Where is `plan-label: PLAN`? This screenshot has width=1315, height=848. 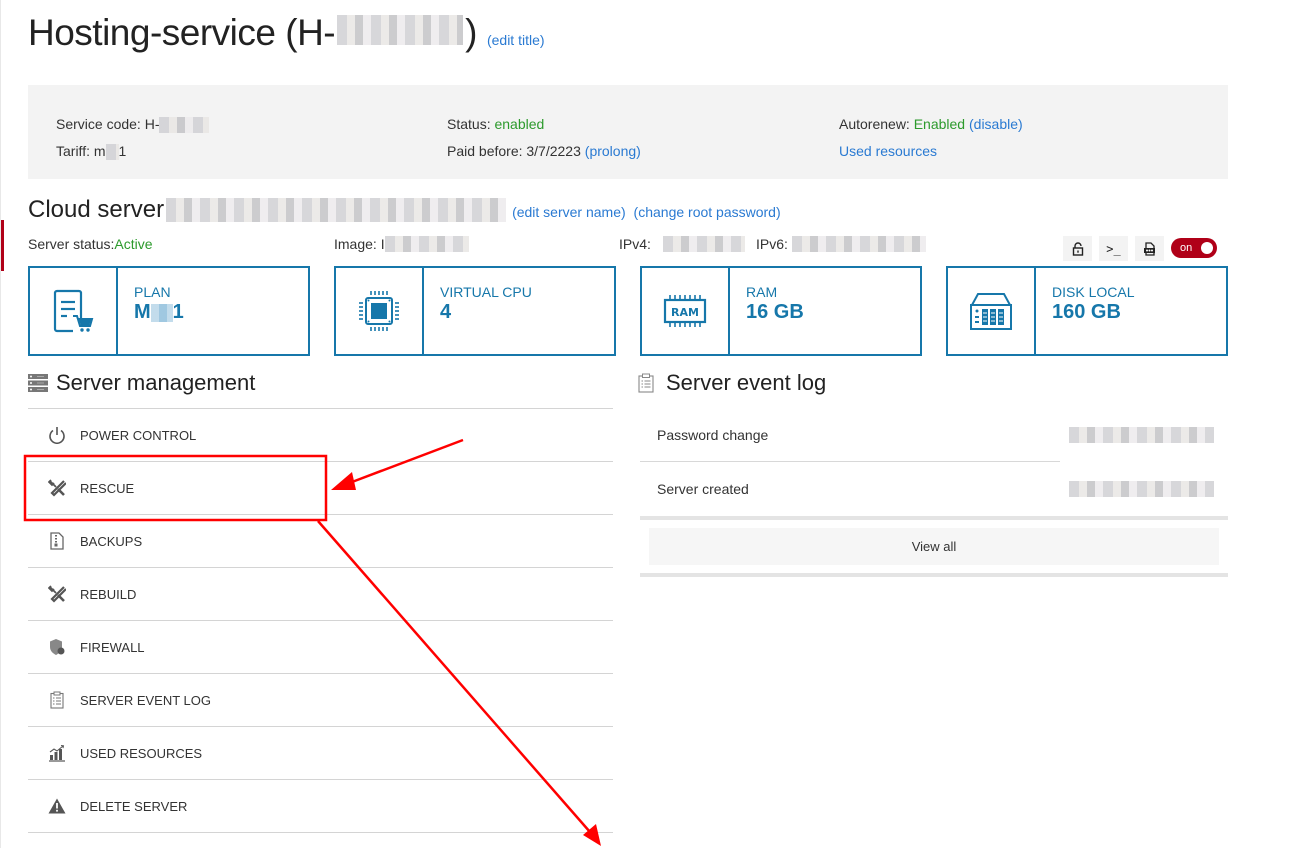
plan-label: PLAN is located at coordinates (152, 292).